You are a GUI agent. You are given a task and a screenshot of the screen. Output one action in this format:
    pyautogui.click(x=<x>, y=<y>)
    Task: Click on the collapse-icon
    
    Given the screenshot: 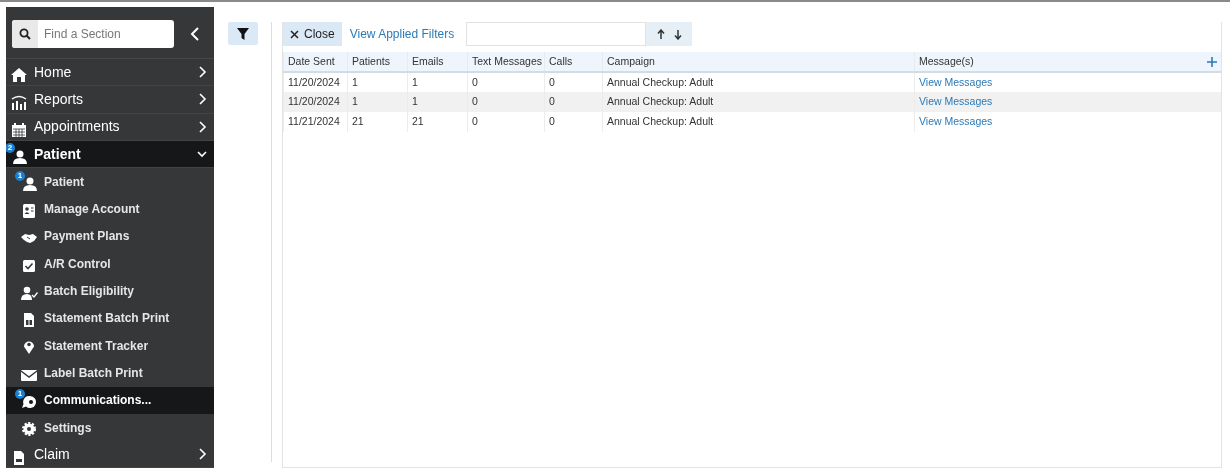 What is the action you would take?
    pyautogui.click(x=195, y=34)
    